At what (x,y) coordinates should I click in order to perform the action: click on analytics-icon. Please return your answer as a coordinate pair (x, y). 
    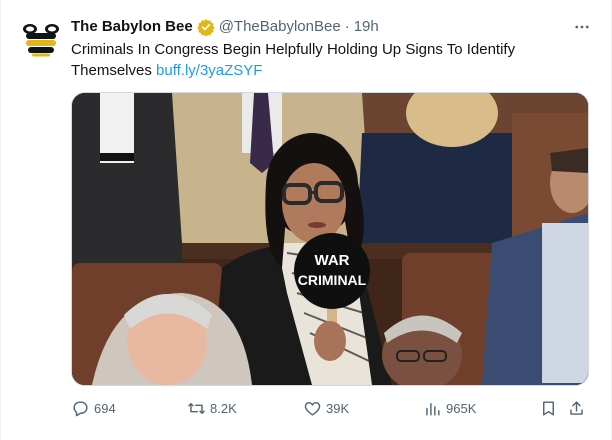
    Looking at the image, I should click on (433, 409).